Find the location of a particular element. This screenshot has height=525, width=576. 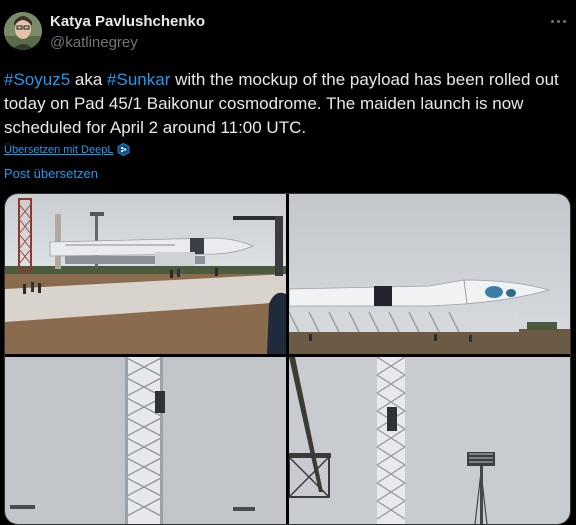

avatar is located at coordinates (23, 31).